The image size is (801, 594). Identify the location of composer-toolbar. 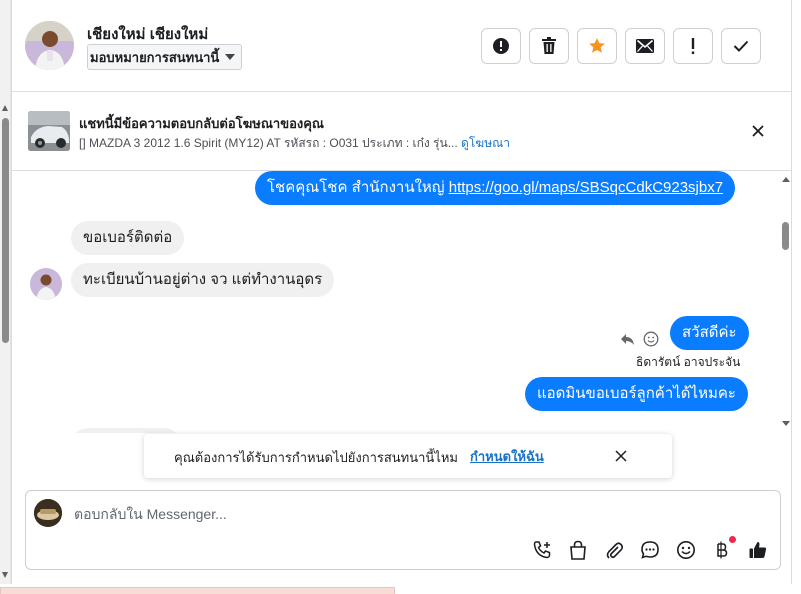
(650, 548).